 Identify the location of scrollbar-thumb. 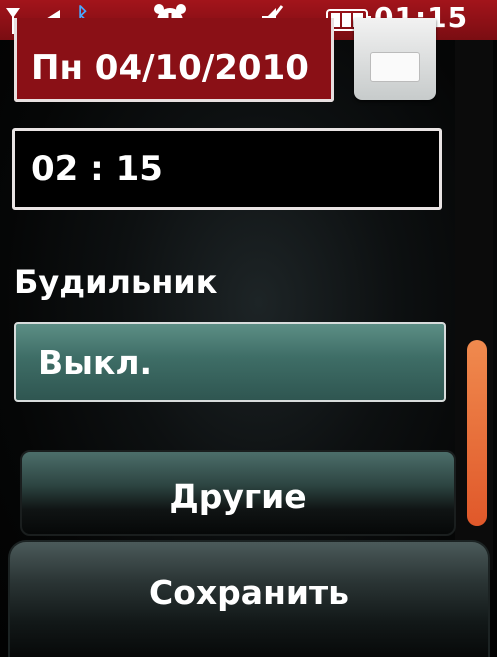
(477, 433).